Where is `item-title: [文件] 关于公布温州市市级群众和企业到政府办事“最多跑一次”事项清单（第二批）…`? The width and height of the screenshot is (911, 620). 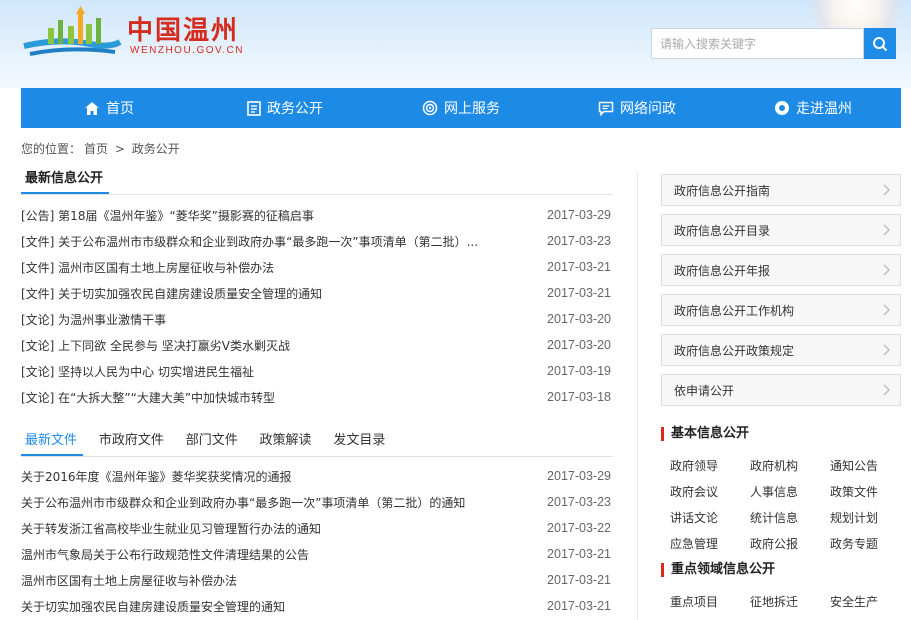 item-title: [文件] 关于公布温州市市级群众和企业到政府办事“最多跑一次”事项清单（第二批）… is located at coordinates (249, 241).